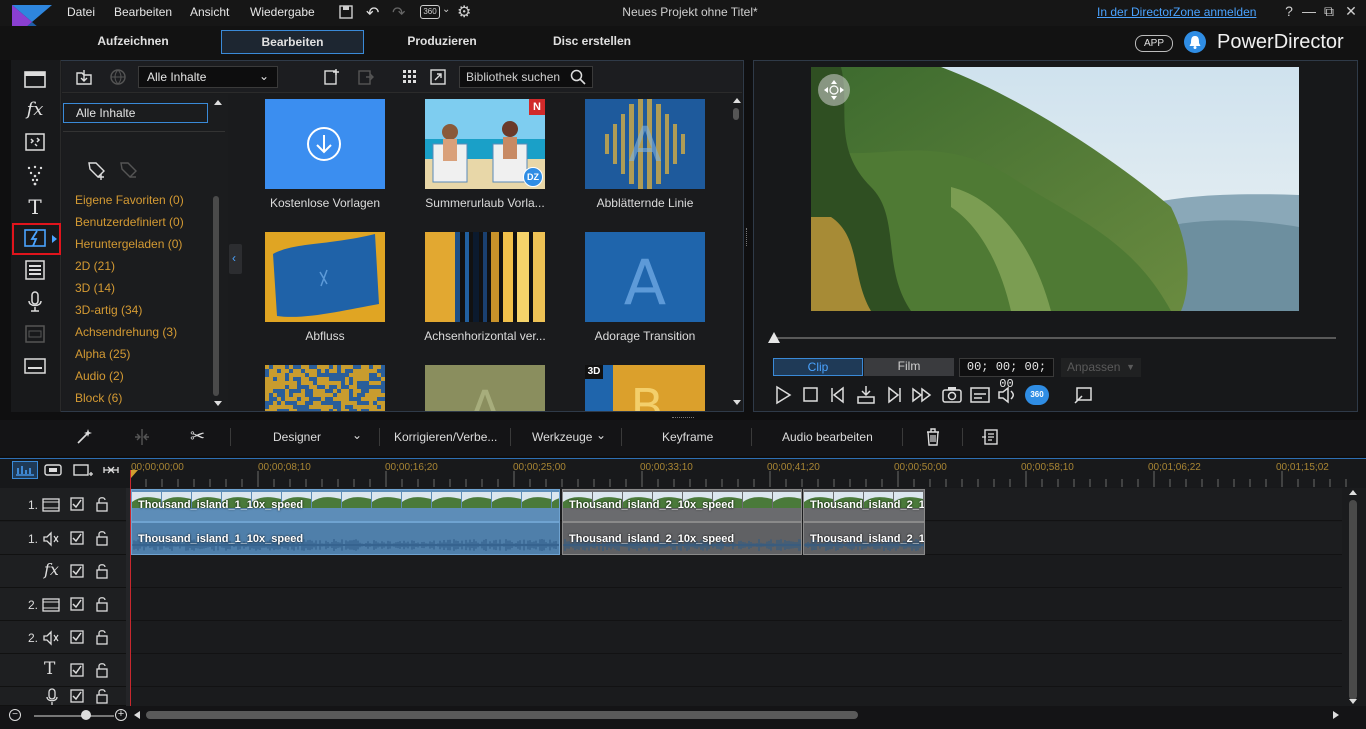  Describe the element at coordinates (95, 288) in the screenshot. I see `category-3d: 3D (14)` at that location.